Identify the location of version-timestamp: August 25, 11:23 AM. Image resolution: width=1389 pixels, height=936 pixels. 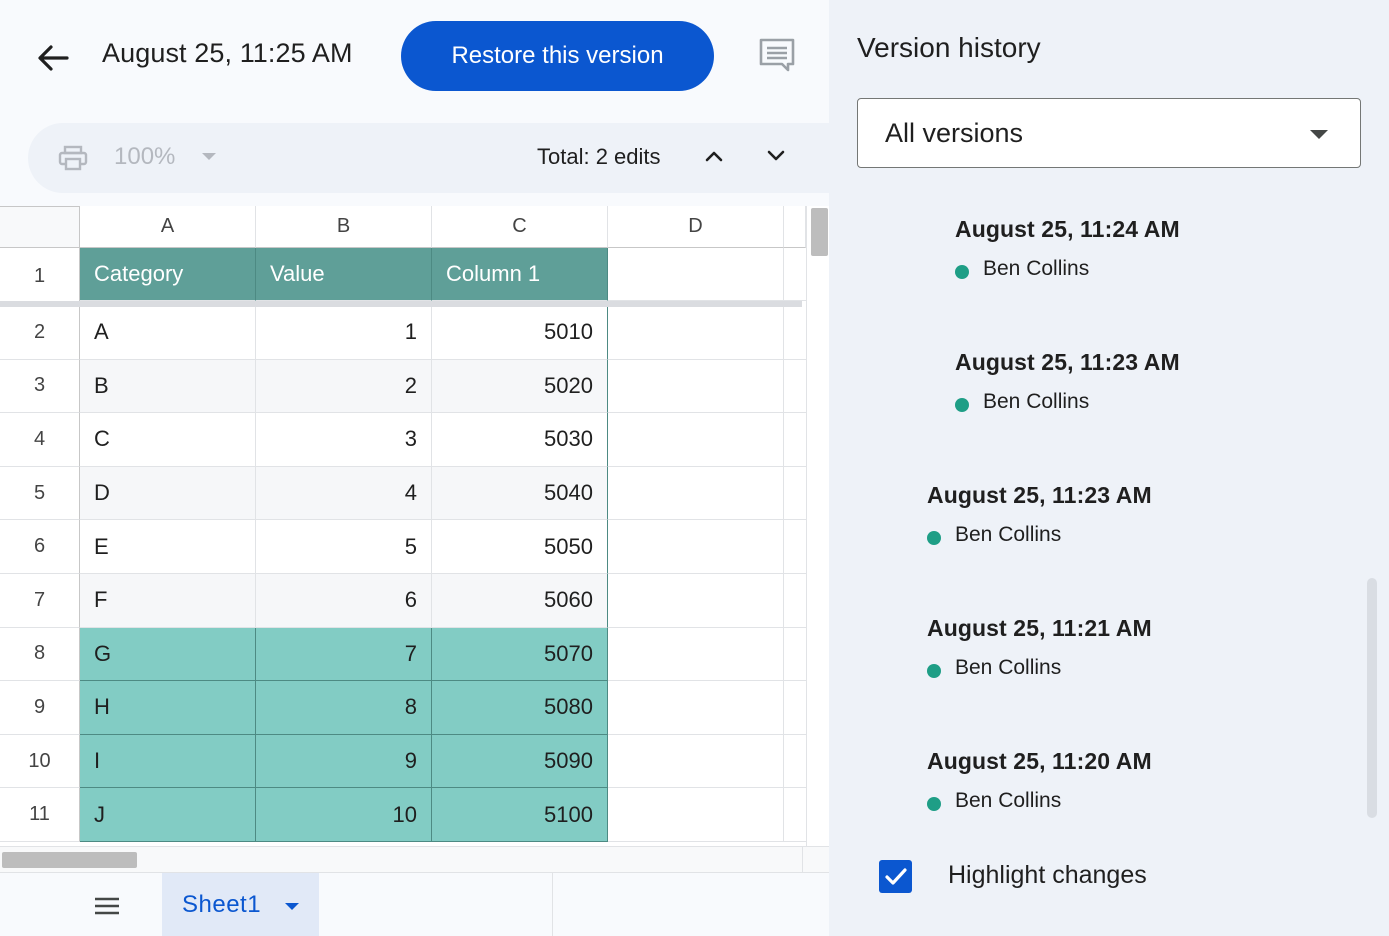
(1039, 495).